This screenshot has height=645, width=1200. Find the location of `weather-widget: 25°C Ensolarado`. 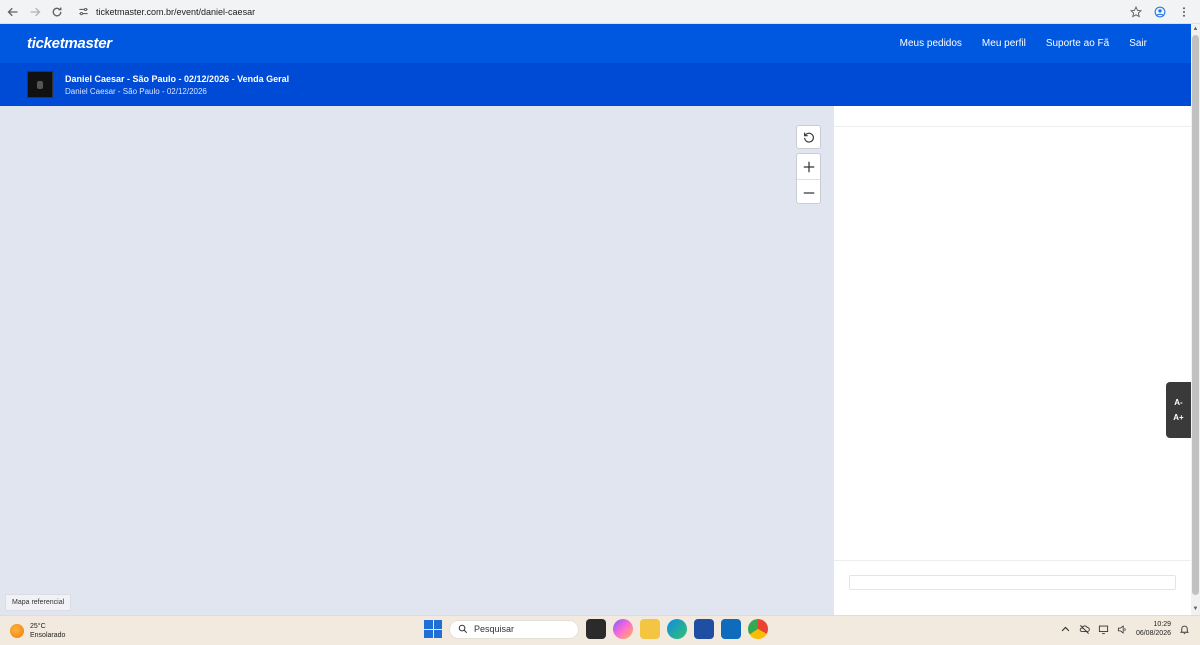

weather-widget: 25°C Ensolarado is located at coordinates (37, 631).